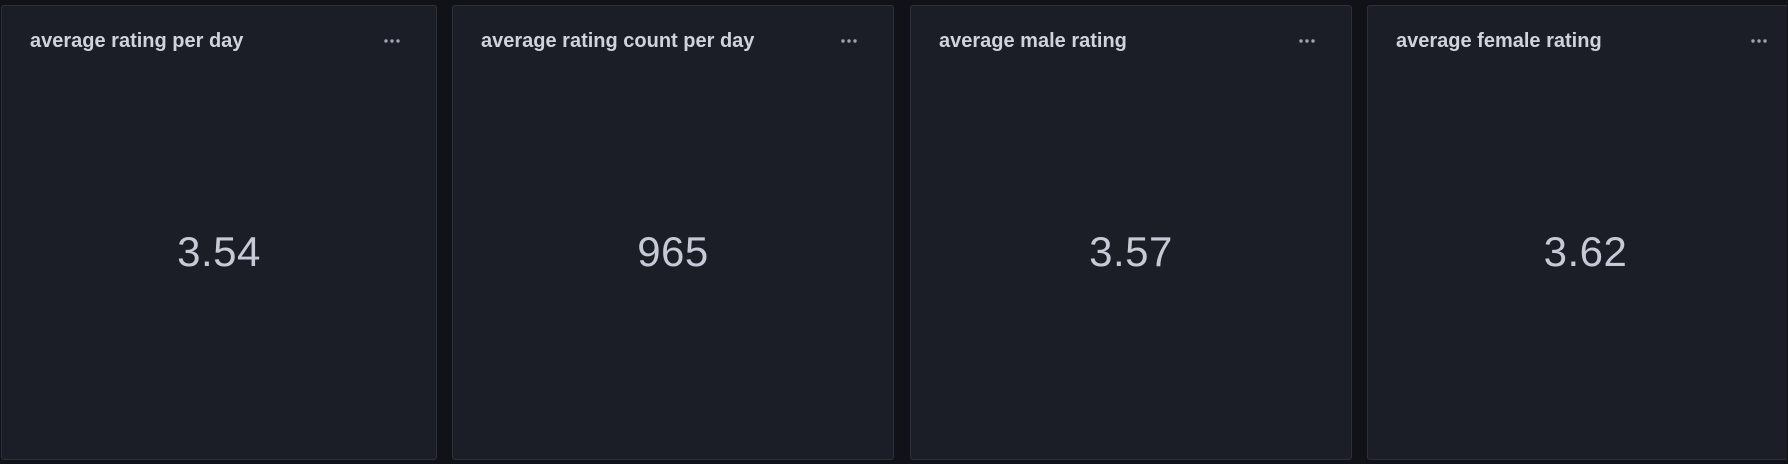  I want to click on stat-value: 965, so click(673, 251).